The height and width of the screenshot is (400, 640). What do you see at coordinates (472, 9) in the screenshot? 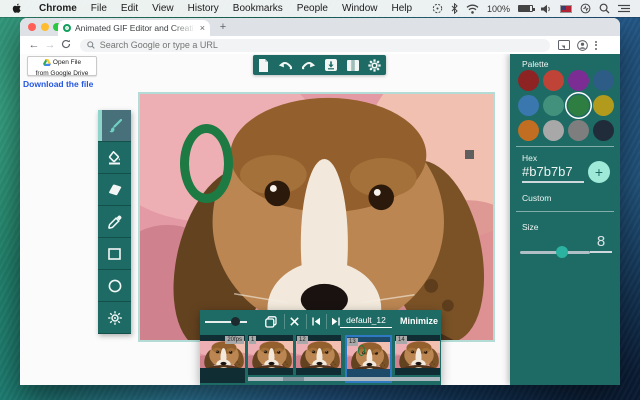
I see `wifi-icon` at bounding box center [472, 9].